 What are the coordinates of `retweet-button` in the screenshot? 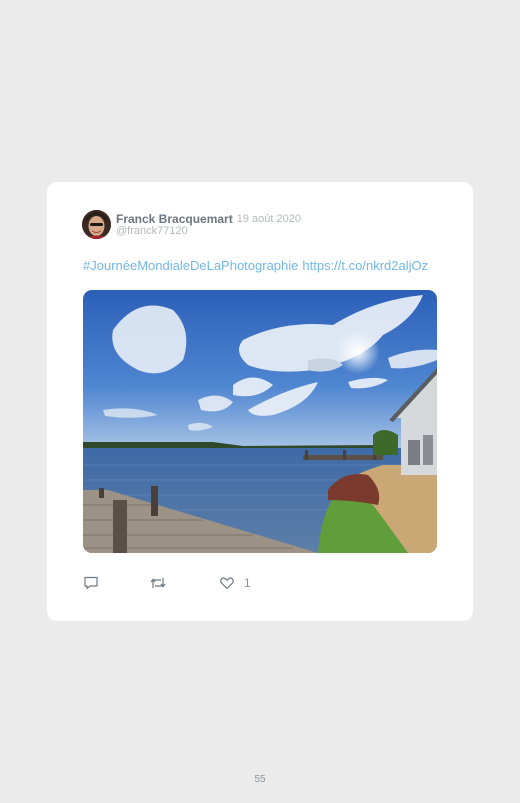 It's located at (158, 583).